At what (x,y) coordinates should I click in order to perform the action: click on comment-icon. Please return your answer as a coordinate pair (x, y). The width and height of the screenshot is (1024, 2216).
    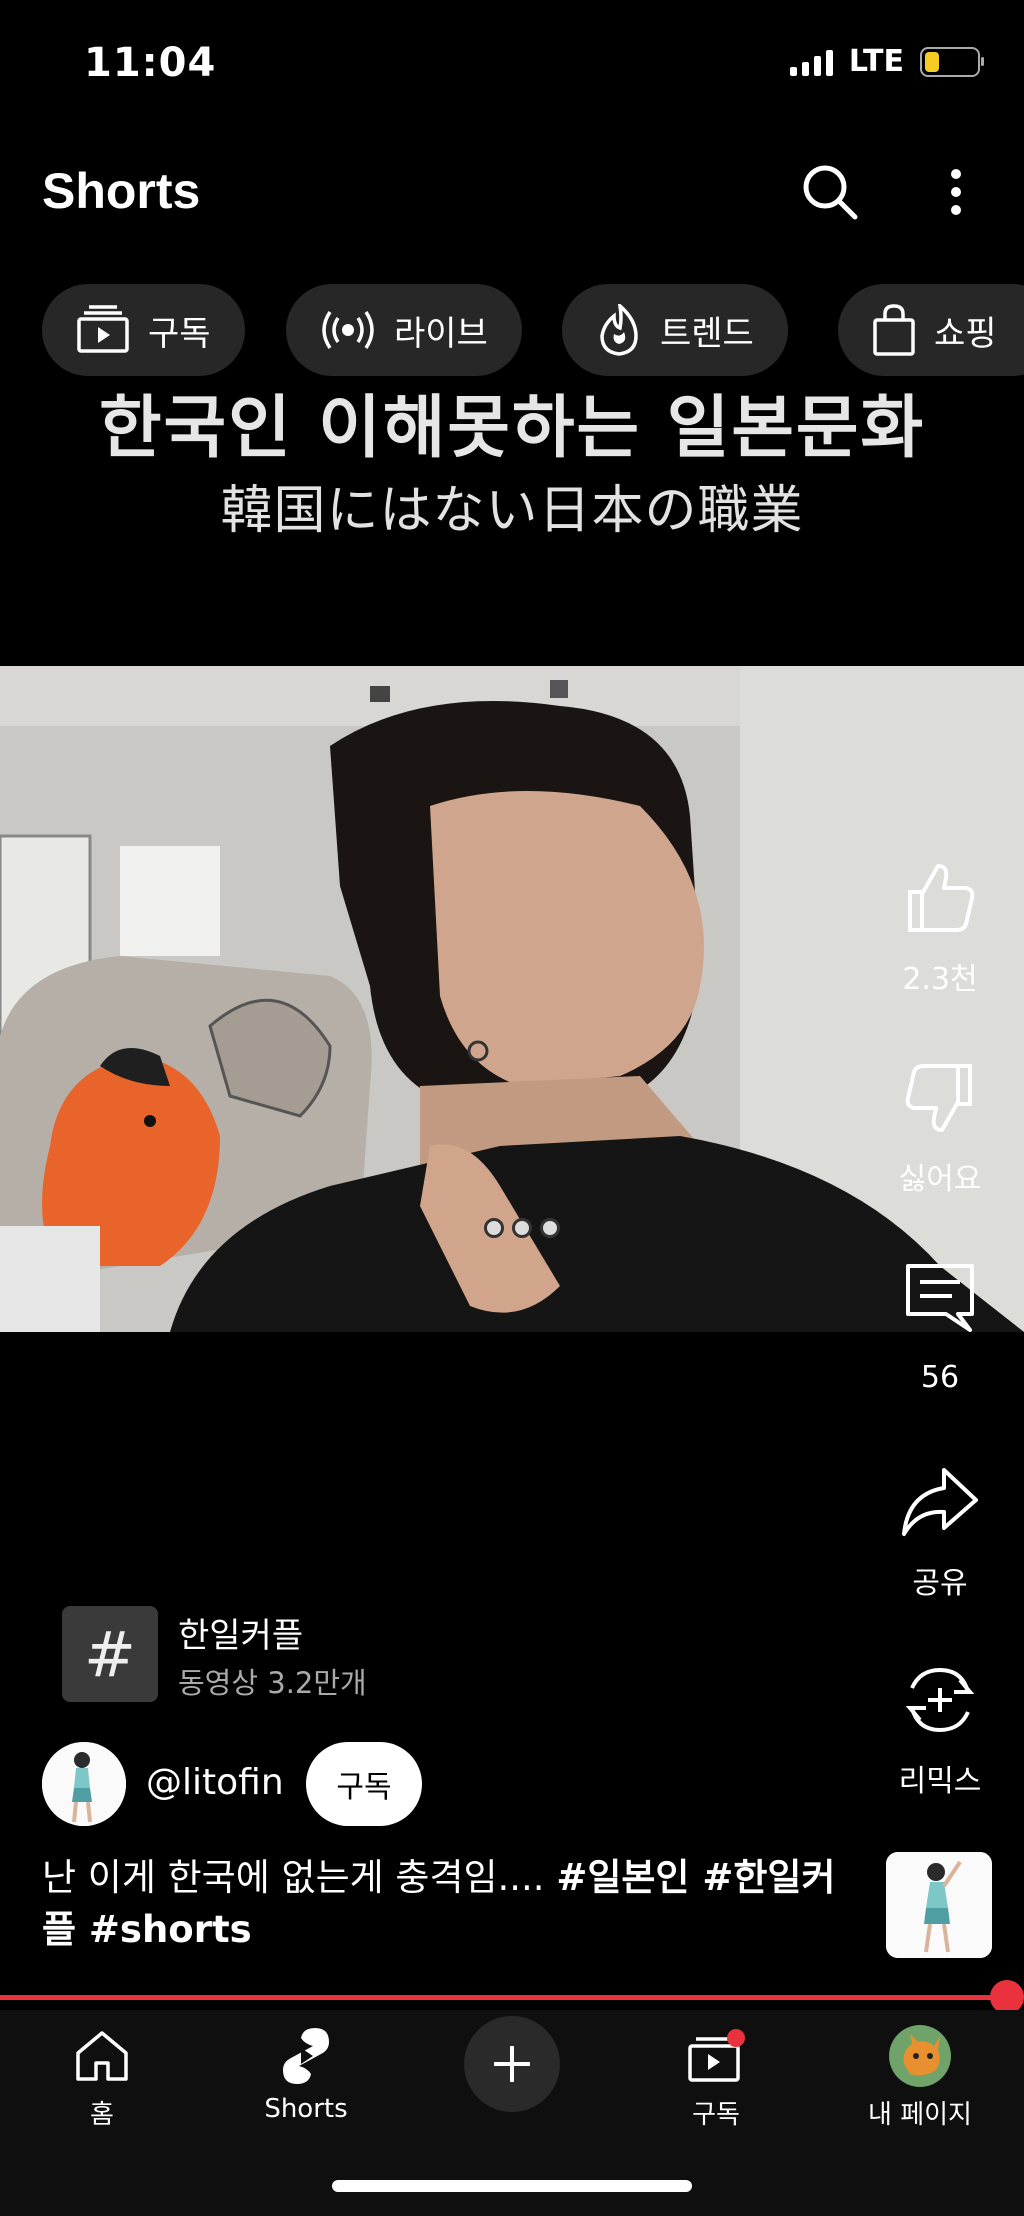
    Looking at the image, I should click on (940, 1298).